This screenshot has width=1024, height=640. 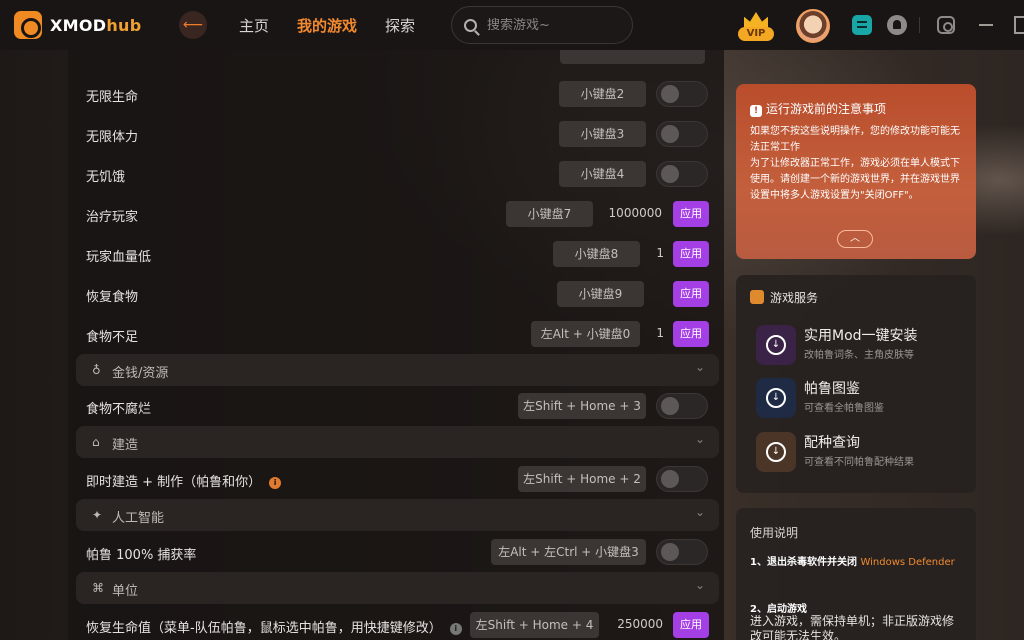 I want to click on cheat-row: 玩家血量低 小键盘8 1 应用, so click(x=396, y=254).